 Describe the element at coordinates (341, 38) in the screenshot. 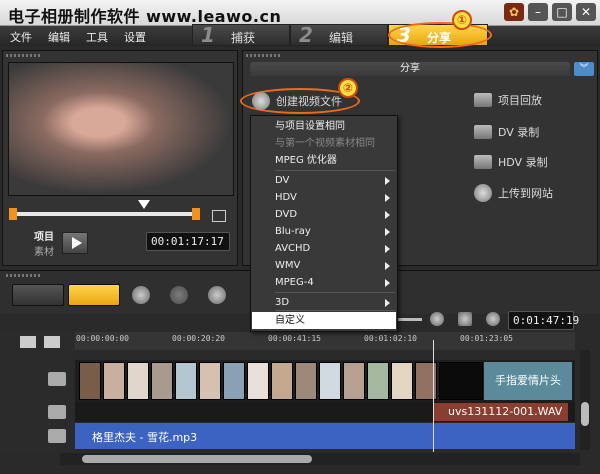

I see `step-label: 编辑` at that location.